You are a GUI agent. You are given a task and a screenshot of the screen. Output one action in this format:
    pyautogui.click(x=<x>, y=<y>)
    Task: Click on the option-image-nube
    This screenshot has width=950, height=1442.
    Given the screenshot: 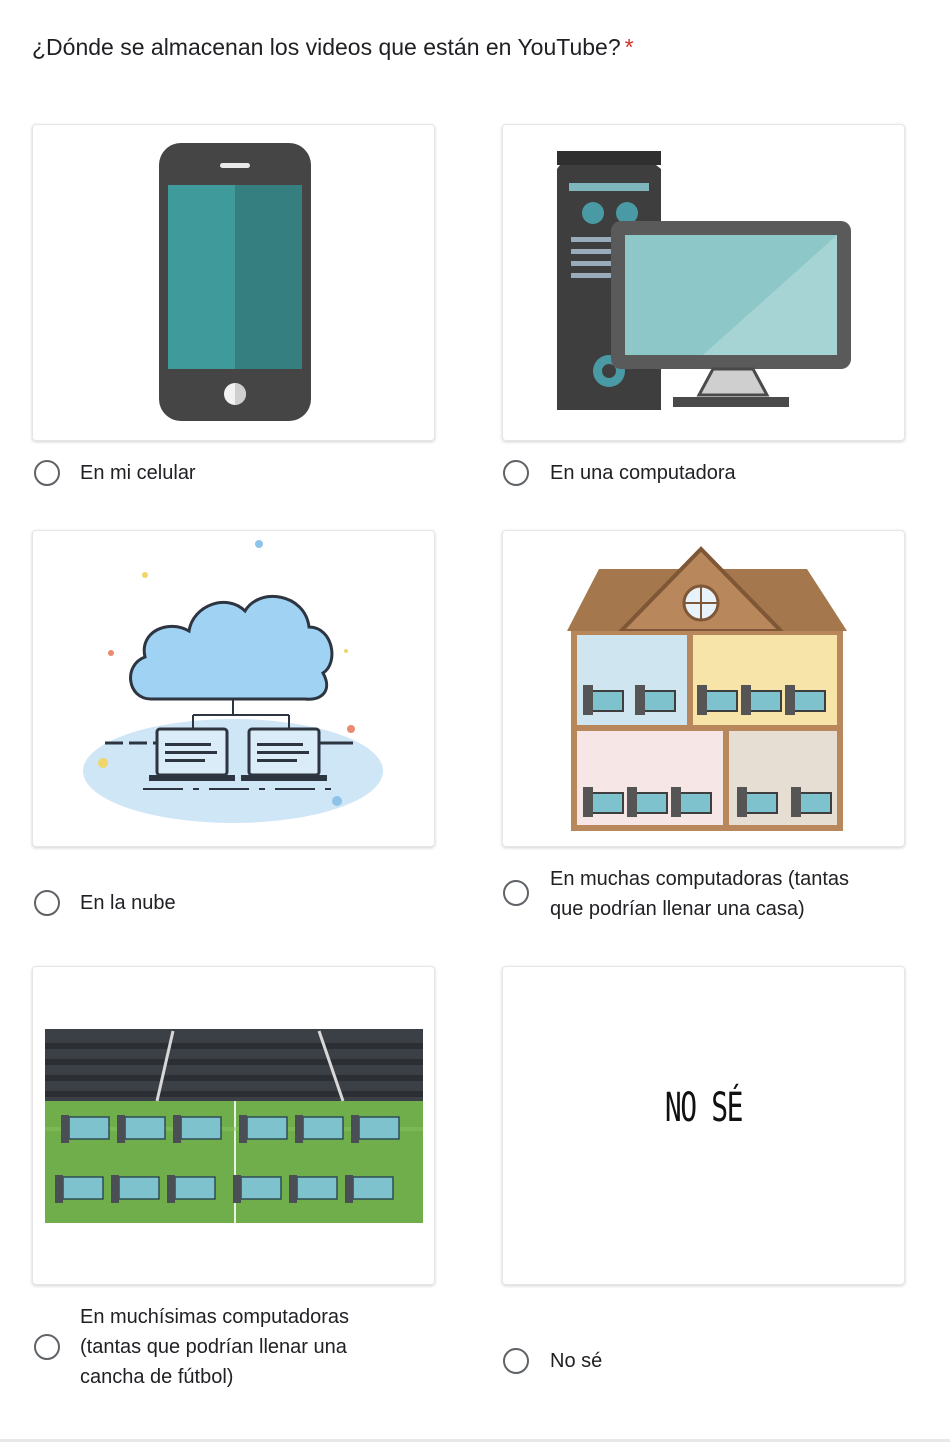 What is the action you would take?
    pyautogui.click(x=233, y=688)
    